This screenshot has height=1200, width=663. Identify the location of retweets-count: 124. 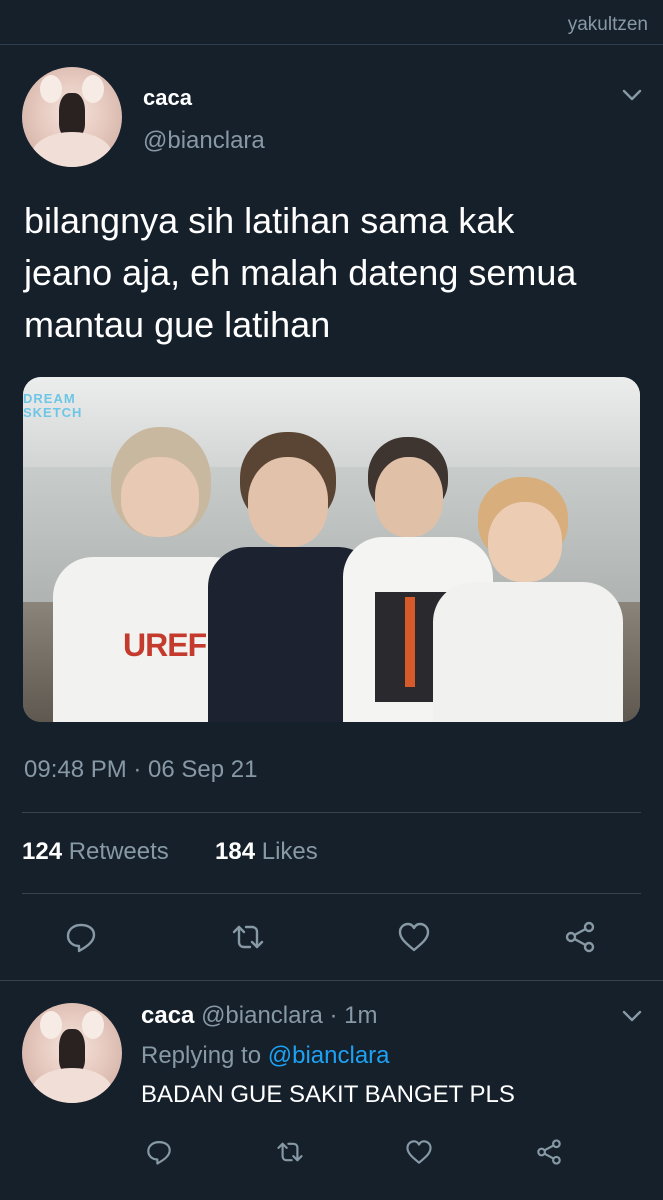
(42, 851).